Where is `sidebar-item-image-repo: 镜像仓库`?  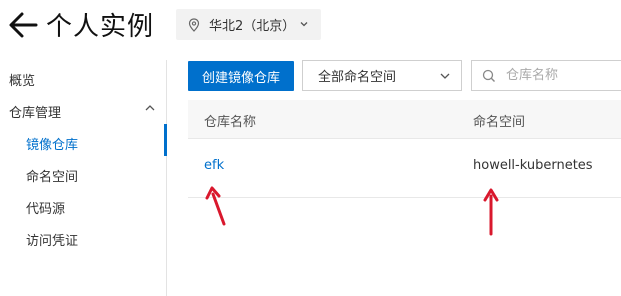 sidebar-item-image-repo: 镜像仓库 is located at coordinates (52, 143).